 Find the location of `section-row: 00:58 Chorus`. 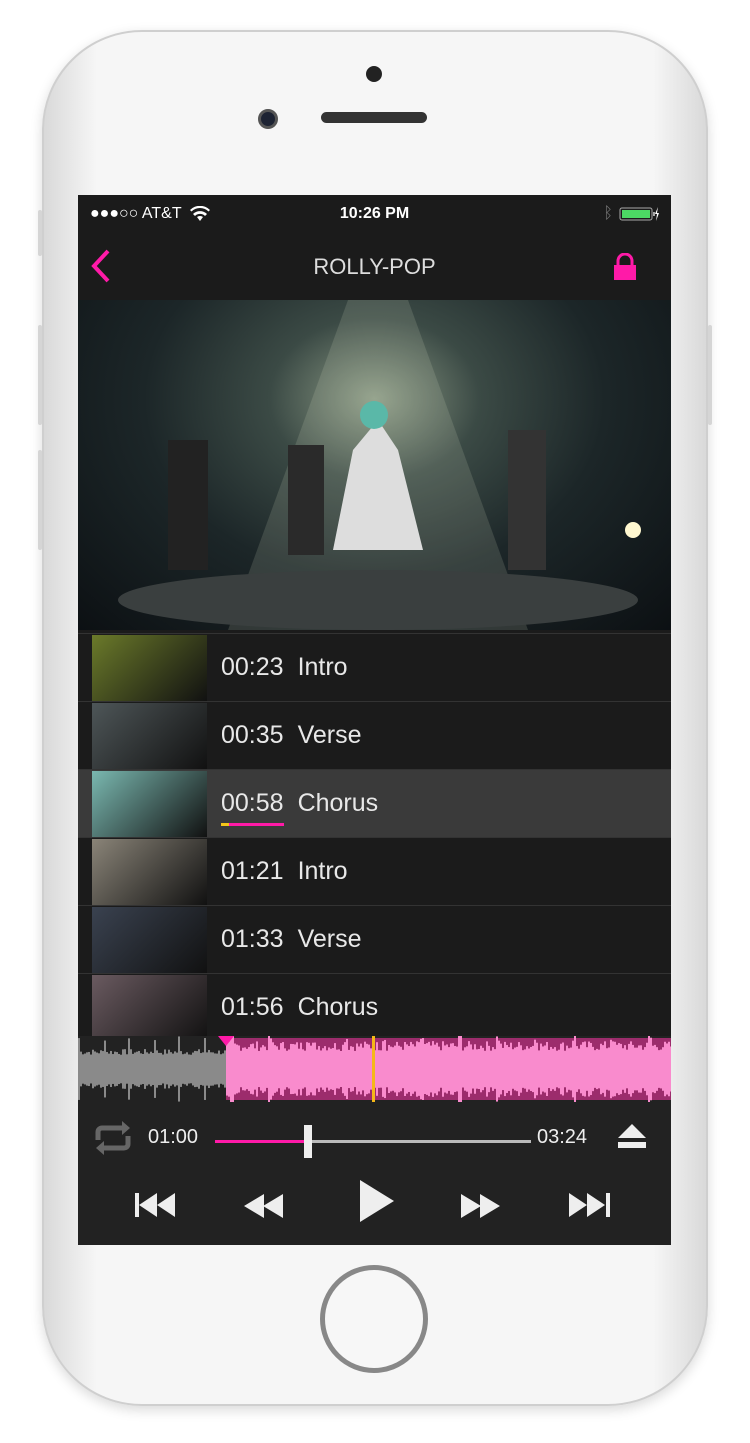

section-row: 00:58 Chorus is located at coordinates (374, 803).